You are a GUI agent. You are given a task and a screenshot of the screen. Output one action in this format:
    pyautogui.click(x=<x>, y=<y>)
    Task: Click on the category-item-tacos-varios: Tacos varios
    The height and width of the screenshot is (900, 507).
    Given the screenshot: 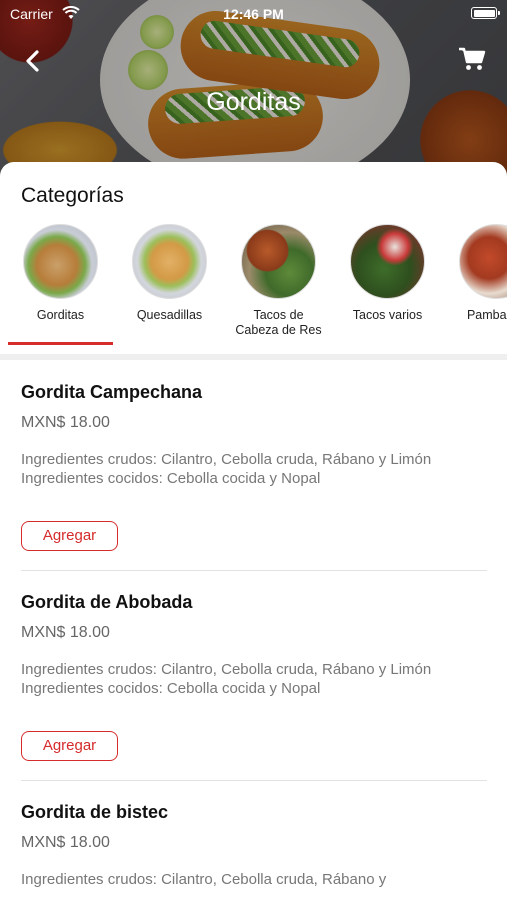 What is the action you would take?
    pyautogui.click(x=387, y=284)
    